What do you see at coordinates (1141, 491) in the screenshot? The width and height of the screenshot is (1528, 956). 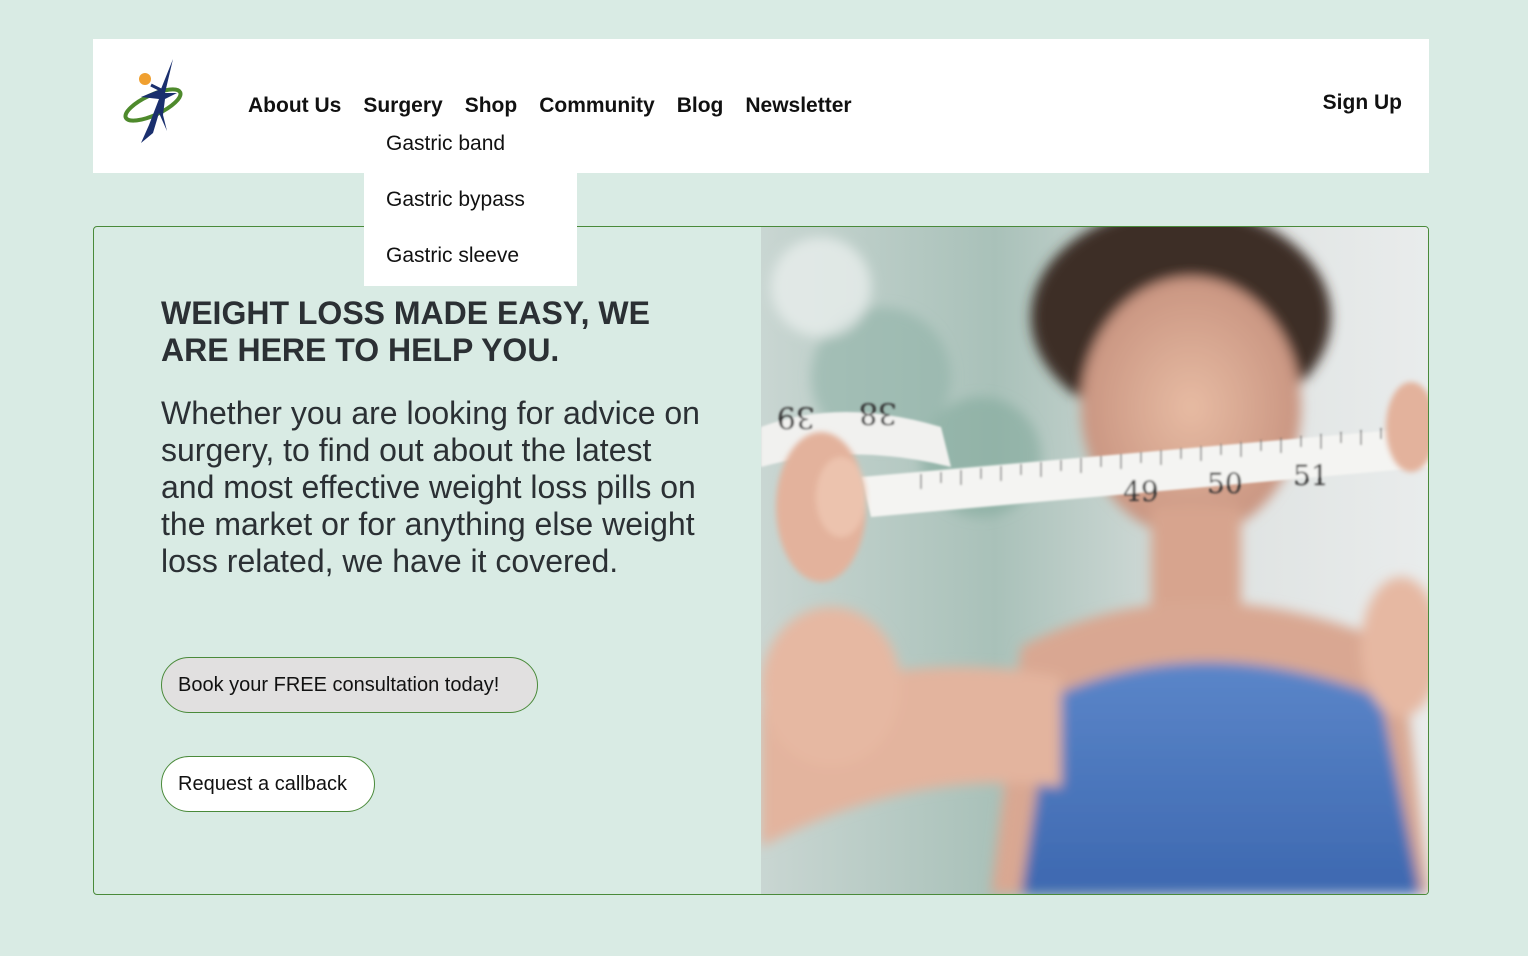 I see `tape-number-49: 49` at bounding box center [1141, 491].